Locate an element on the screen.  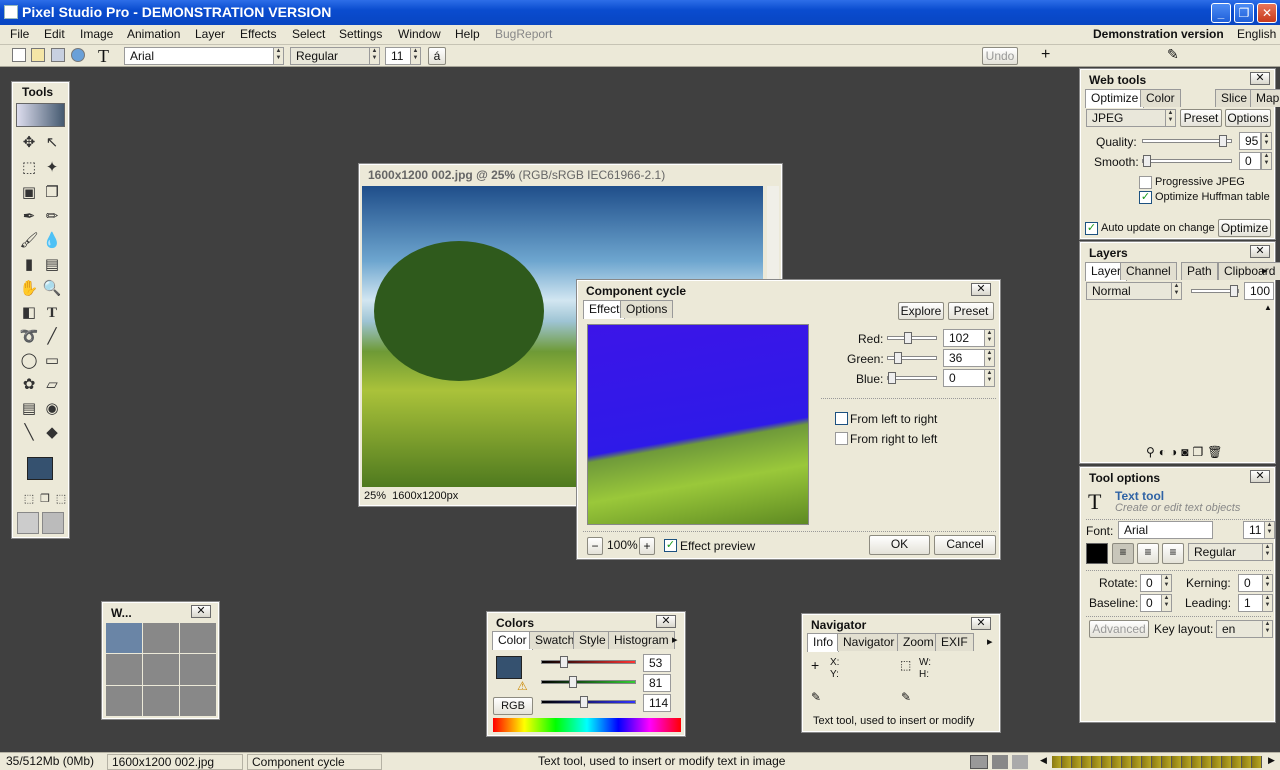
tab-map: Map is located at coordinates (1265, 98).